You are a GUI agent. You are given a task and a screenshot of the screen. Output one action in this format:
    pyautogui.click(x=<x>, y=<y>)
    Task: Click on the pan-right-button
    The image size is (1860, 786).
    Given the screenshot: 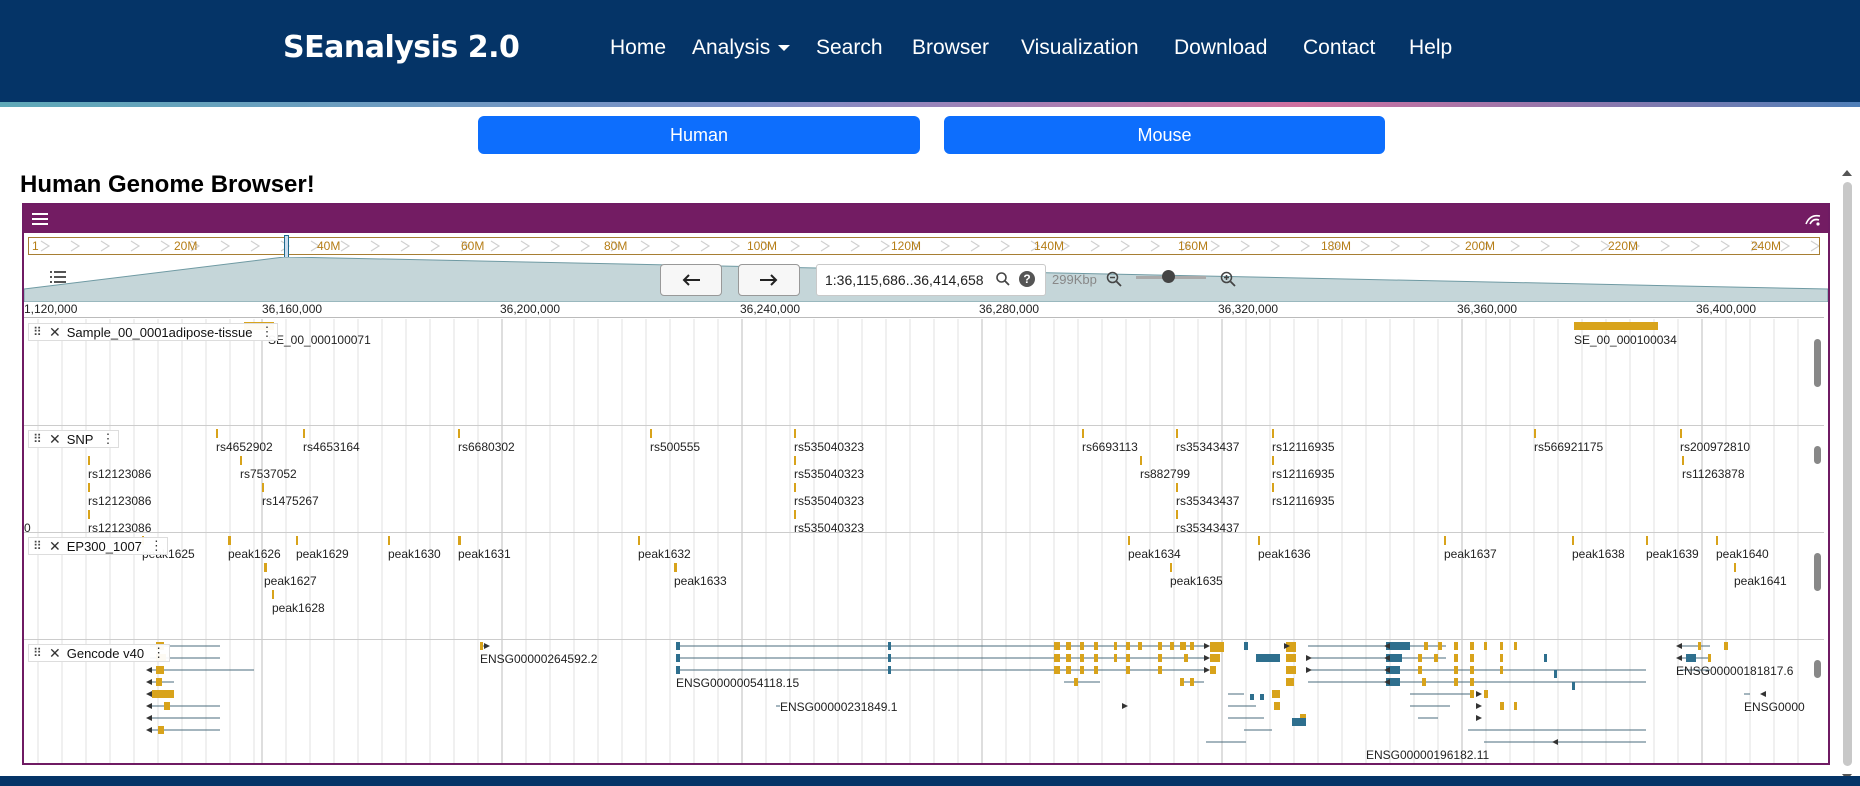 What is the action you would take?
    pyautogui.click(x=769, y=280)
    